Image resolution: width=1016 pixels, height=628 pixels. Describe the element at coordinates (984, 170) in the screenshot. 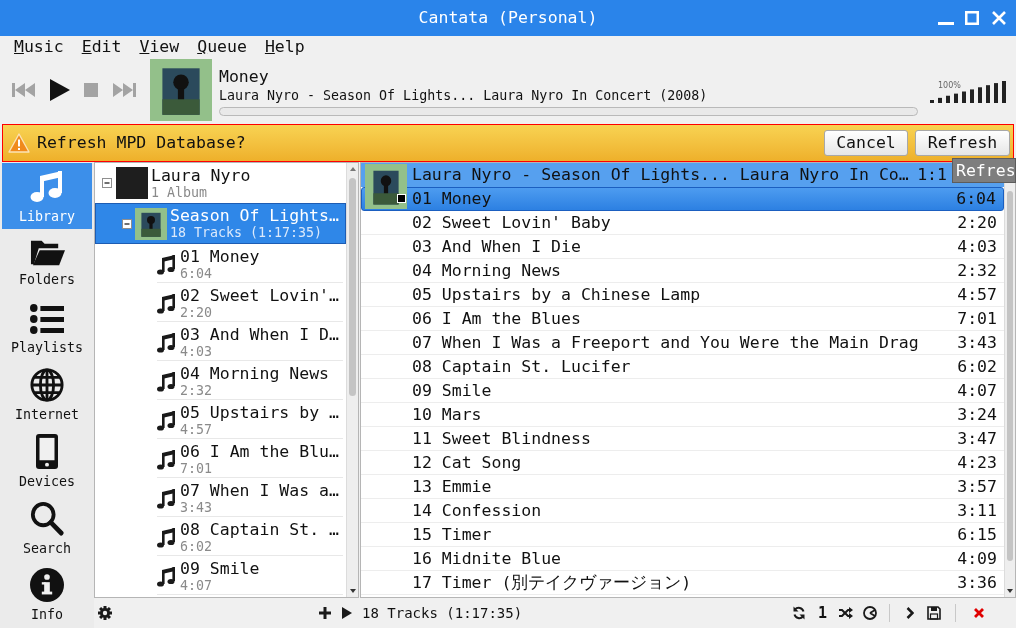

I see `tooltip: Refres` at that location.